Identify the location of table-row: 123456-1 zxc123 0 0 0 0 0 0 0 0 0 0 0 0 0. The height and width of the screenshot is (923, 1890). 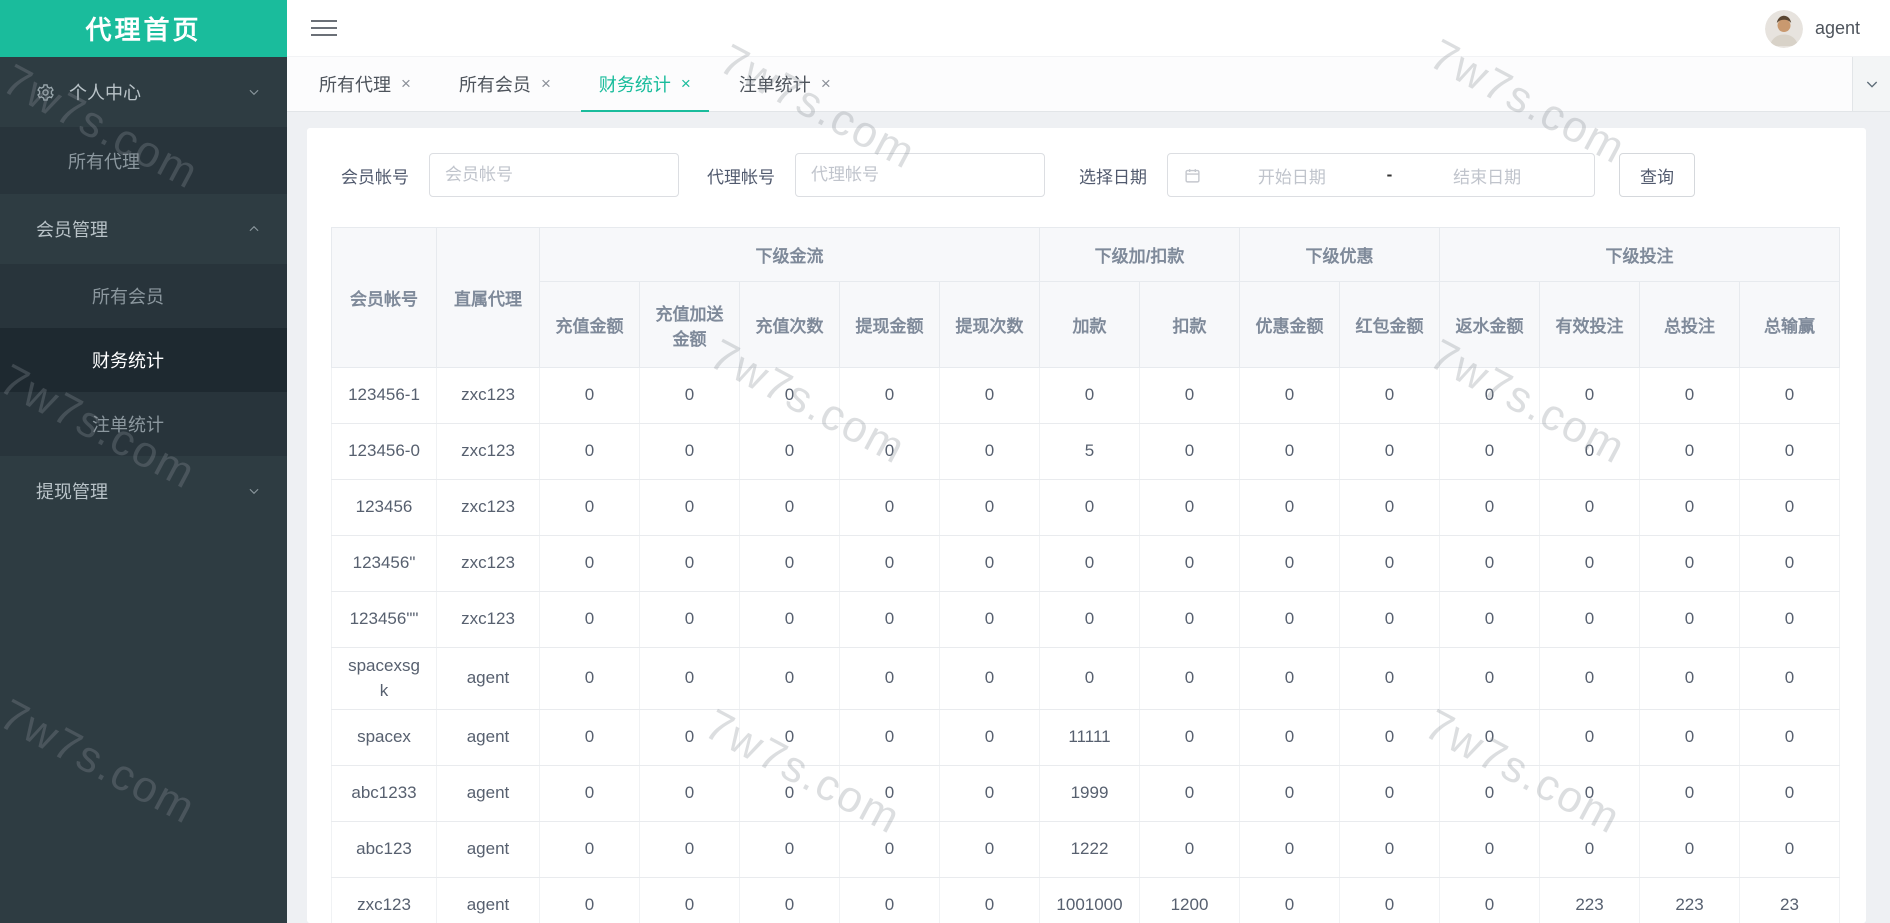
(1085, 395).